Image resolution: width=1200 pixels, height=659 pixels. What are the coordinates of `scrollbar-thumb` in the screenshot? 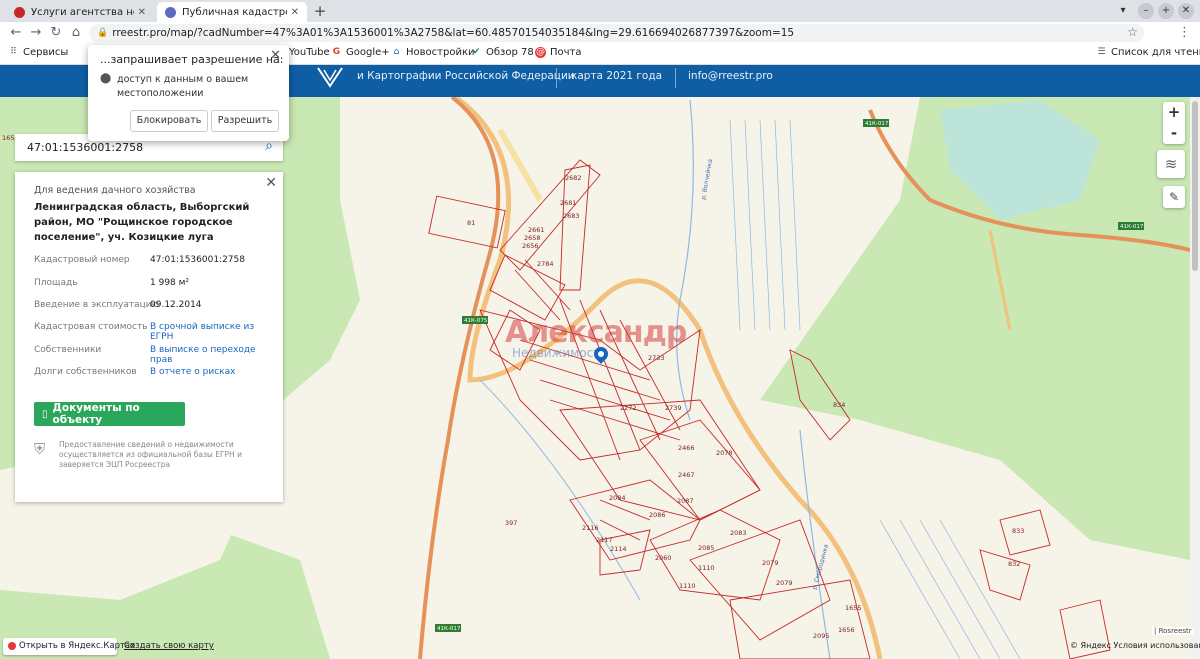 It's located at (1195, 186).